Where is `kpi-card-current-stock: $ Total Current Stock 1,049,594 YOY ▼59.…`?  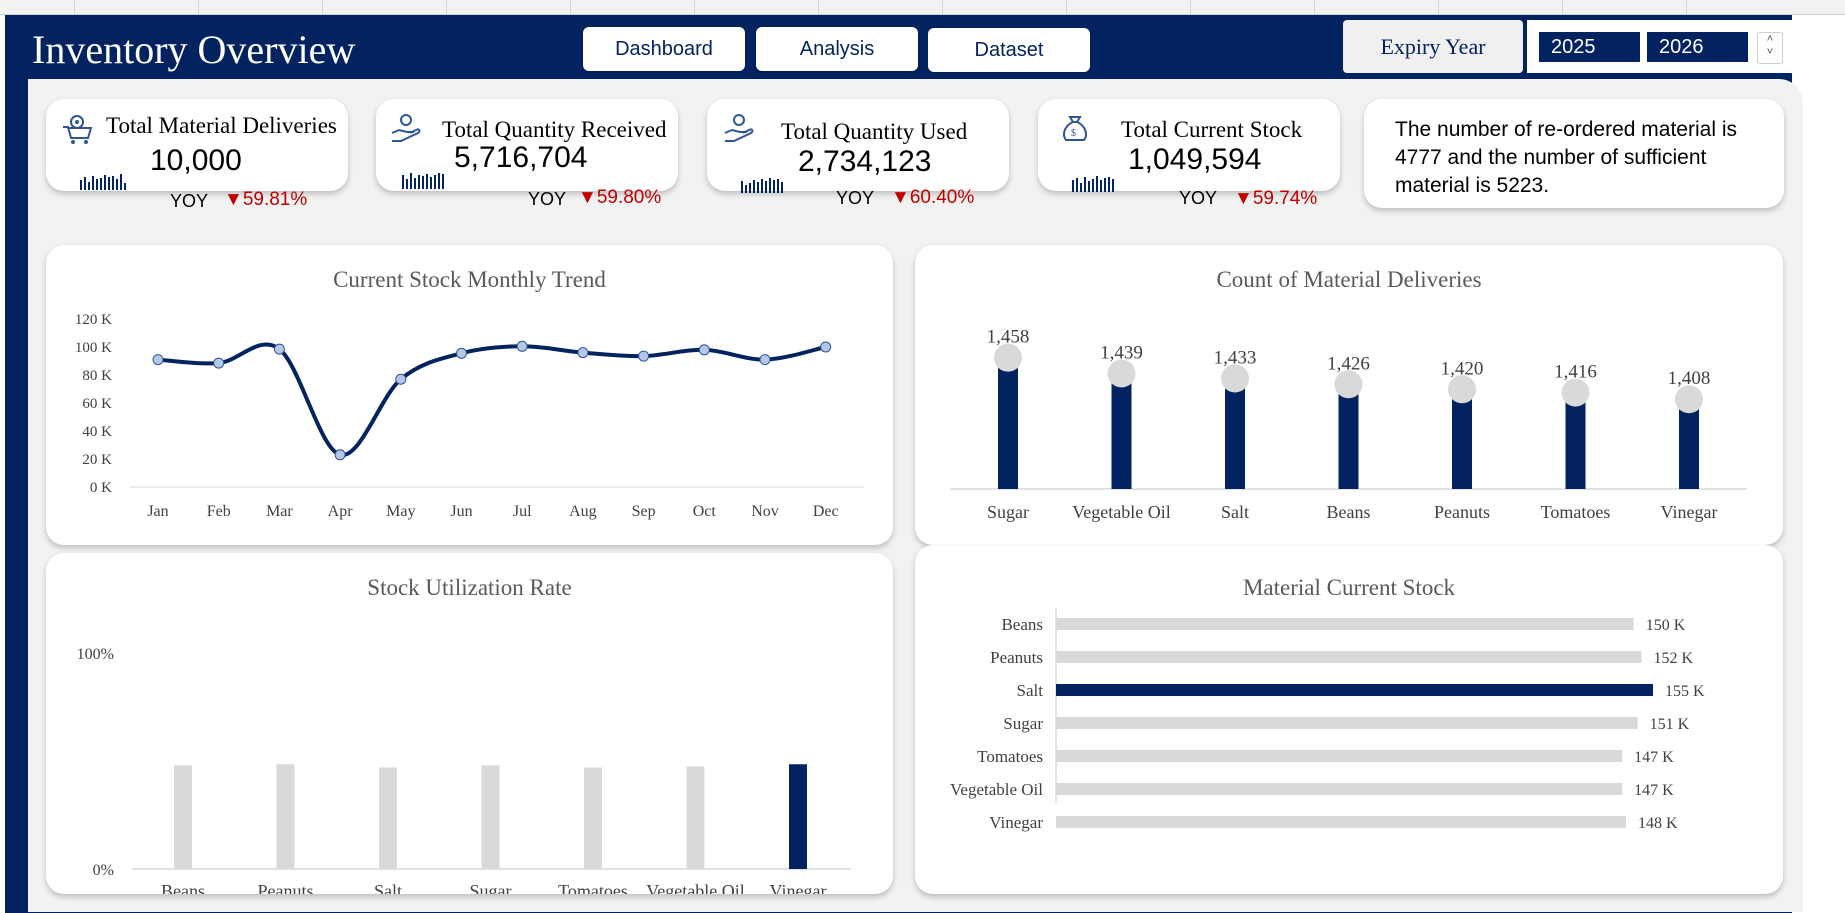 kpi-card-current-stock: $ Total Current Stock 1,049,594 YOY ▼59.… is located at coordinates (1189, 154).